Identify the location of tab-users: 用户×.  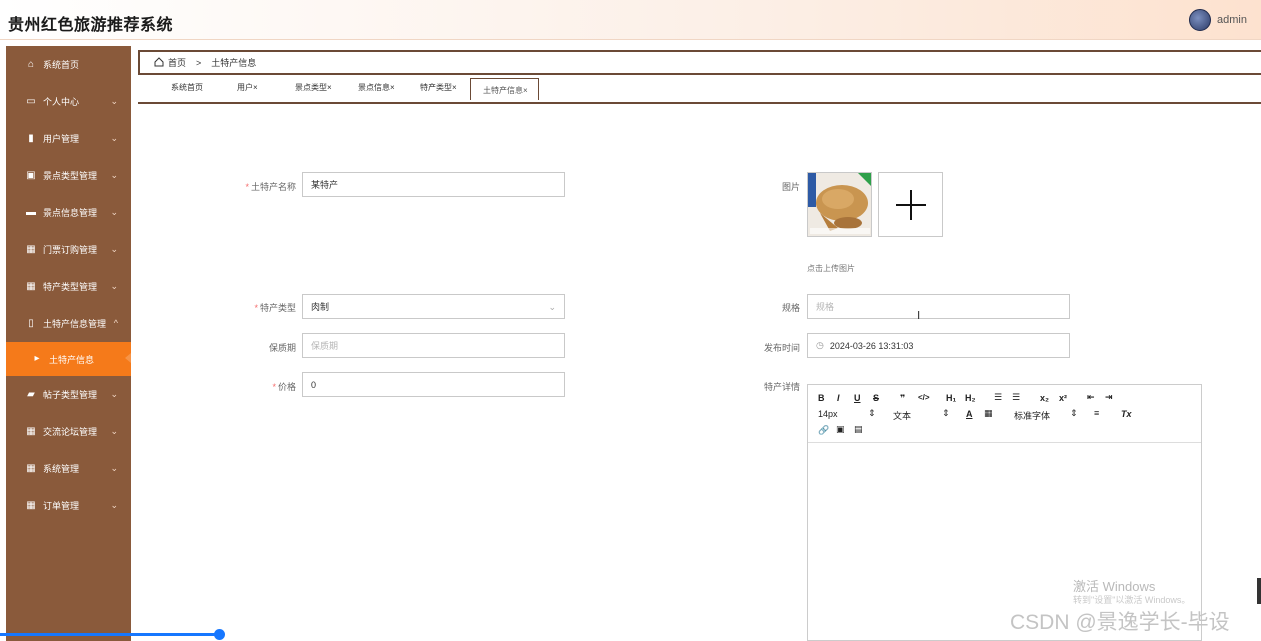
(247, 87).